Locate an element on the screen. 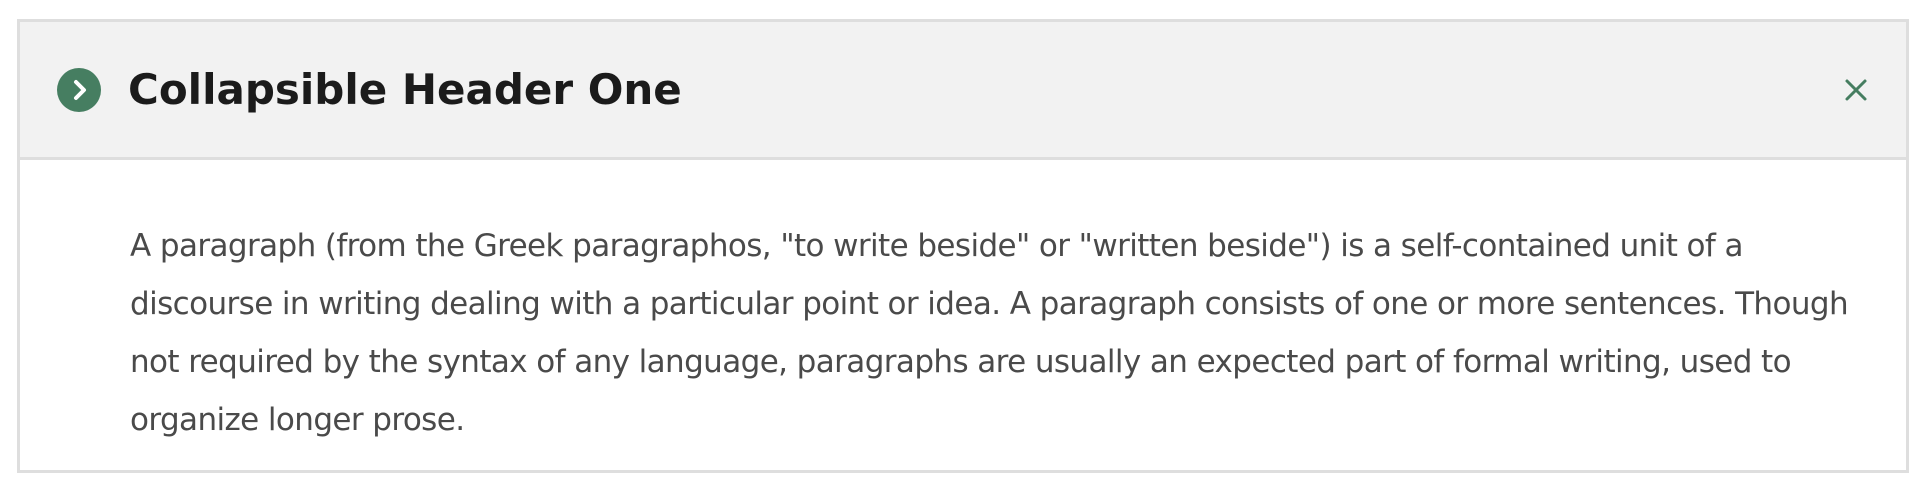 The image size is (1928, 500). collapsible-title: Collapsible Header One is located at coordinates (405, 89).